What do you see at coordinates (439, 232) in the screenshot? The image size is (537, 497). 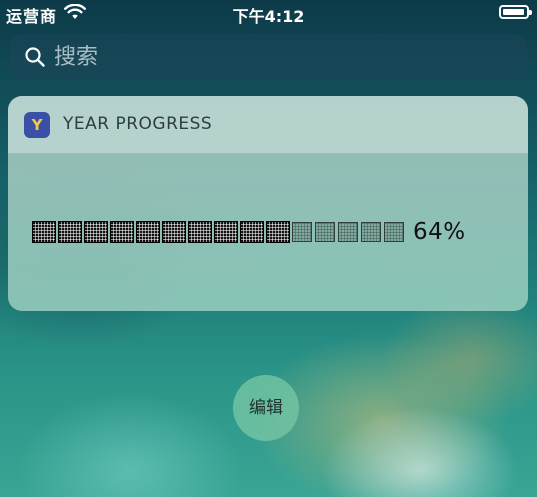 I see `progress-percent: 64%` at bounding box center [439, 232].